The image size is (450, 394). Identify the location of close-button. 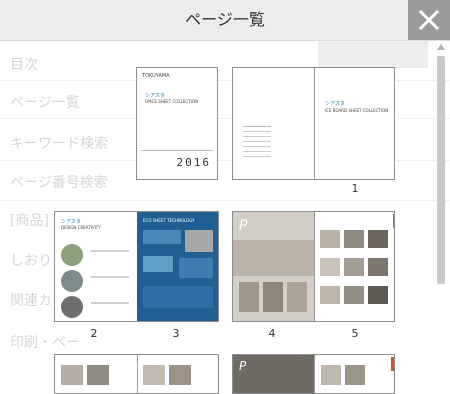
(429, 20).